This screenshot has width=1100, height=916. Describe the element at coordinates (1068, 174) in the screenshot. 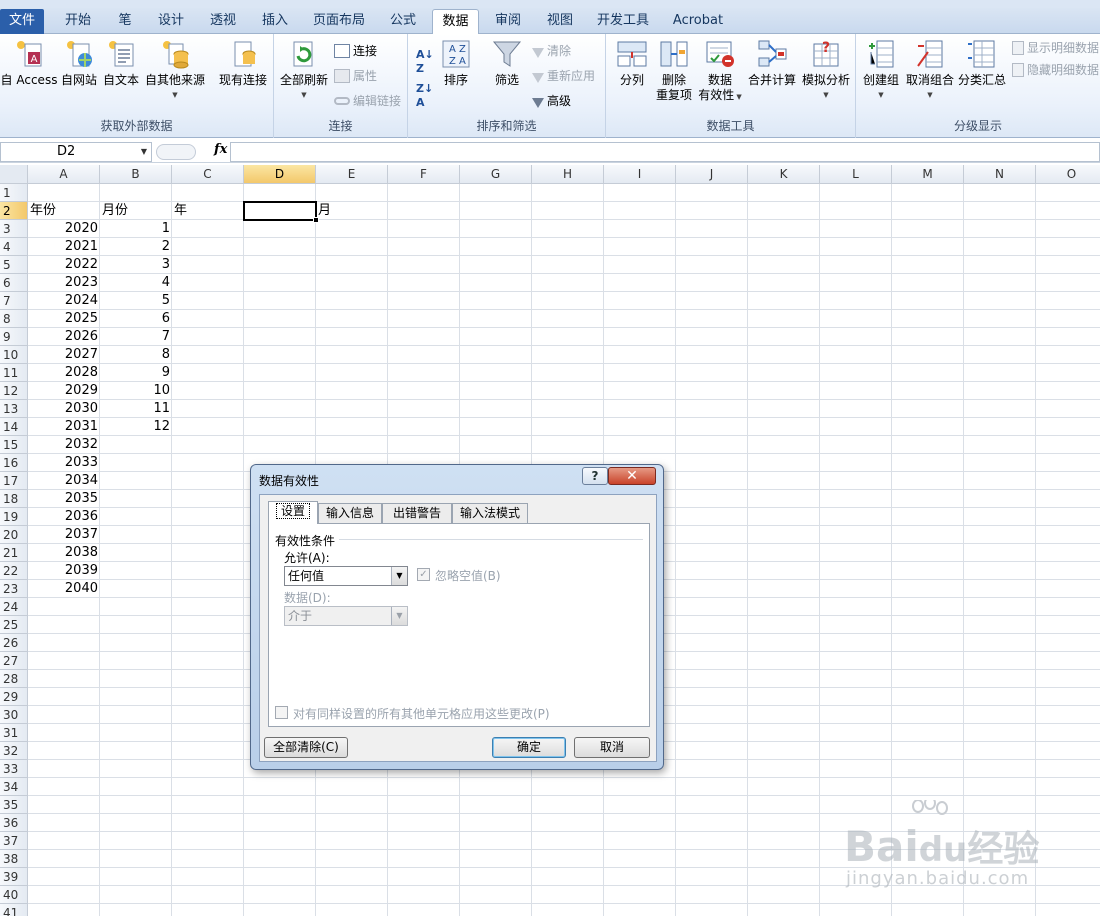

I see `column-header-O: O` at that location.